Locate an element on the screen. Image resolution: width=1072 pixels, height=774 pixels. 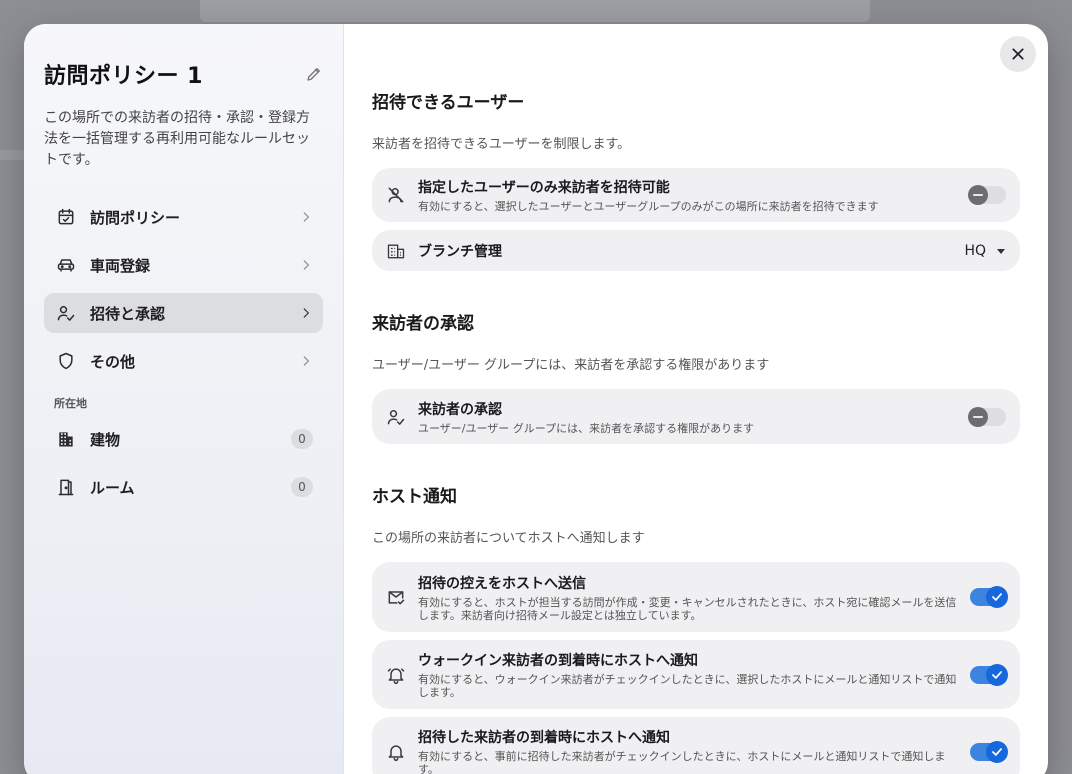
sidebar-item-rooms: ルーム 0 is located at coordinates (183, 487).